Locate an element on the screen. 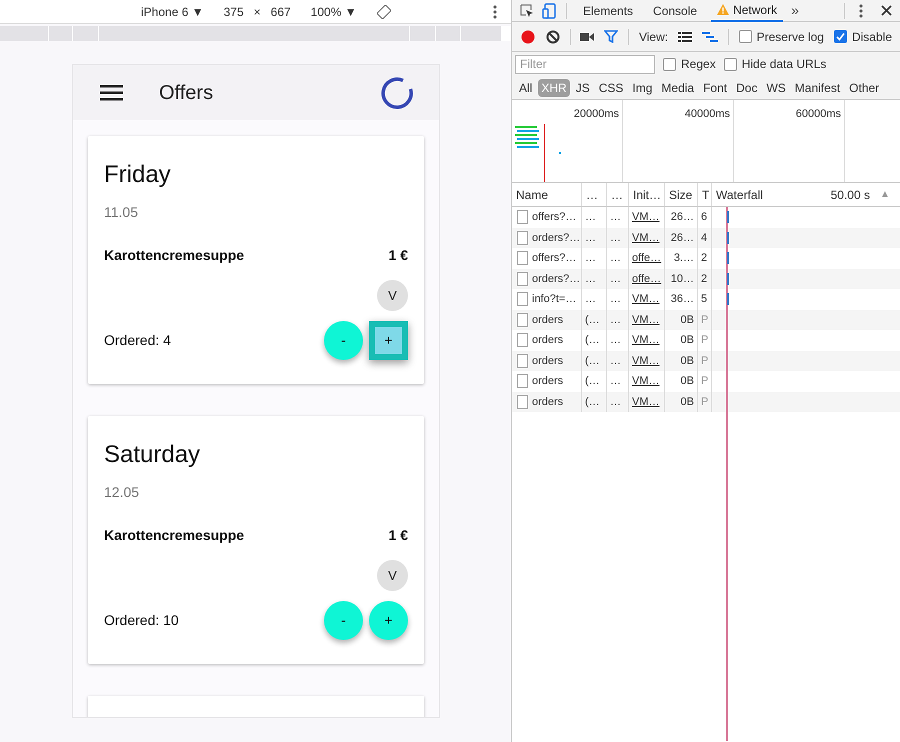  column-header: Name is located at coordinates (547, 194).